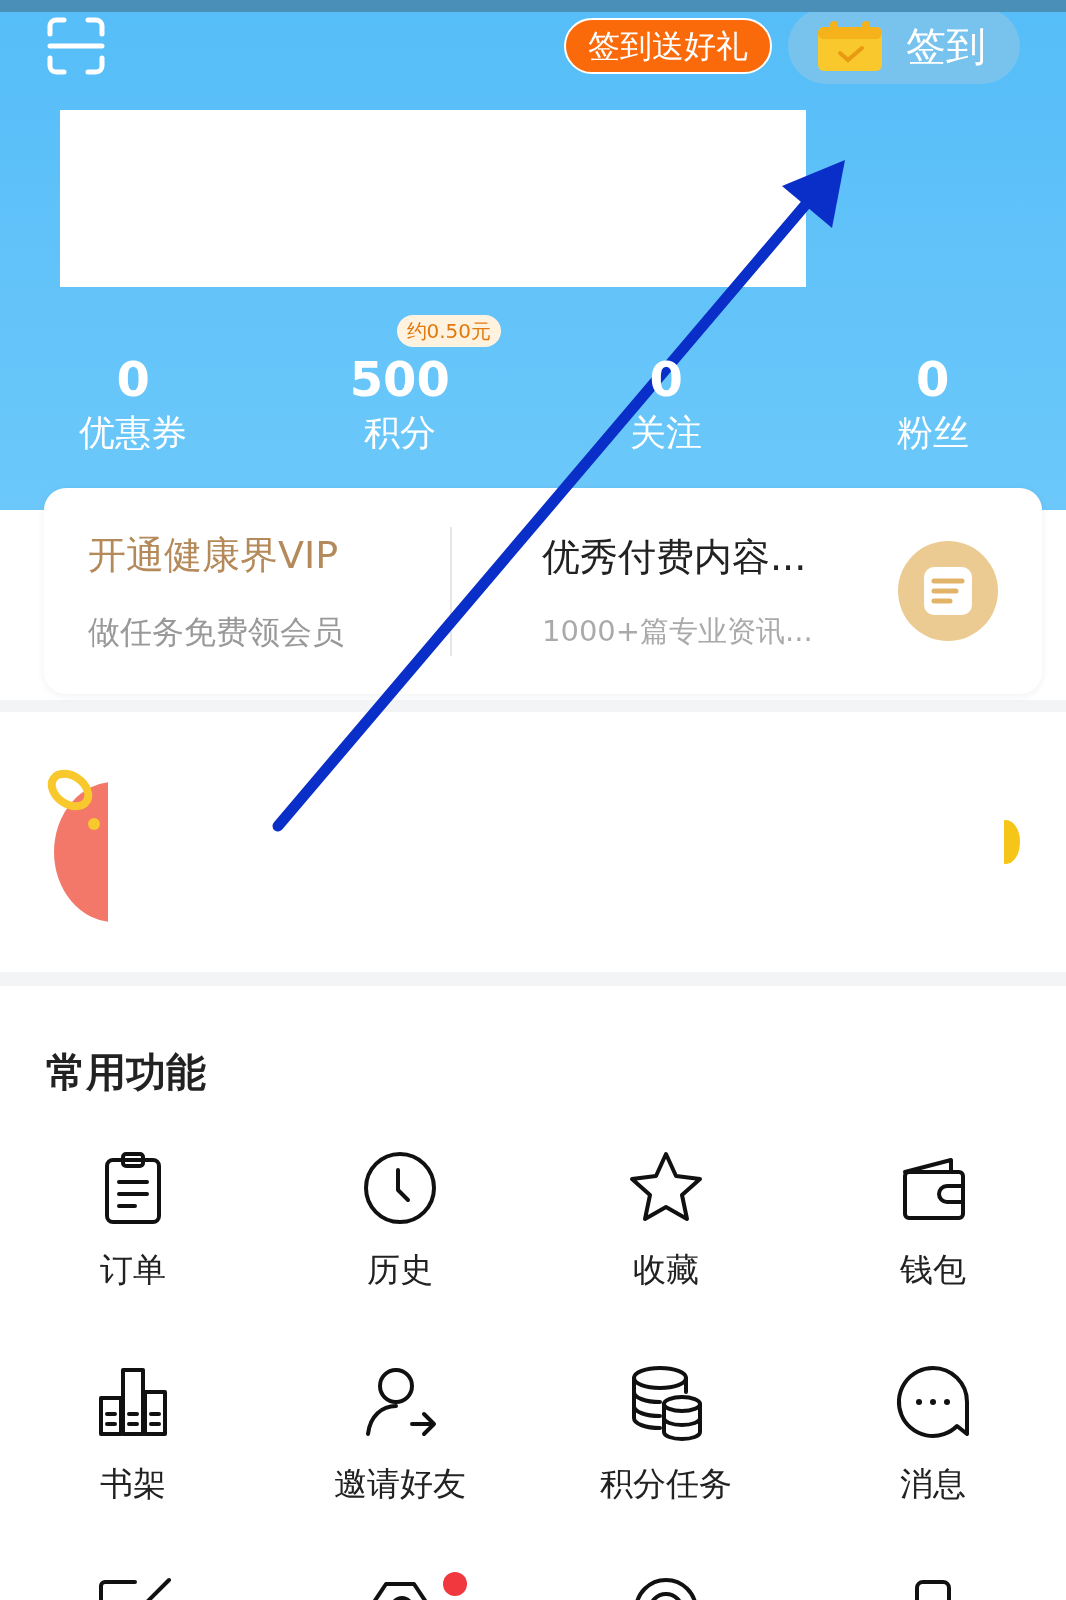  What do you see at coordinates (666, 1434) in the screenshot?
I see `function-item: 积分任务` at bounding box center [666, 1434].